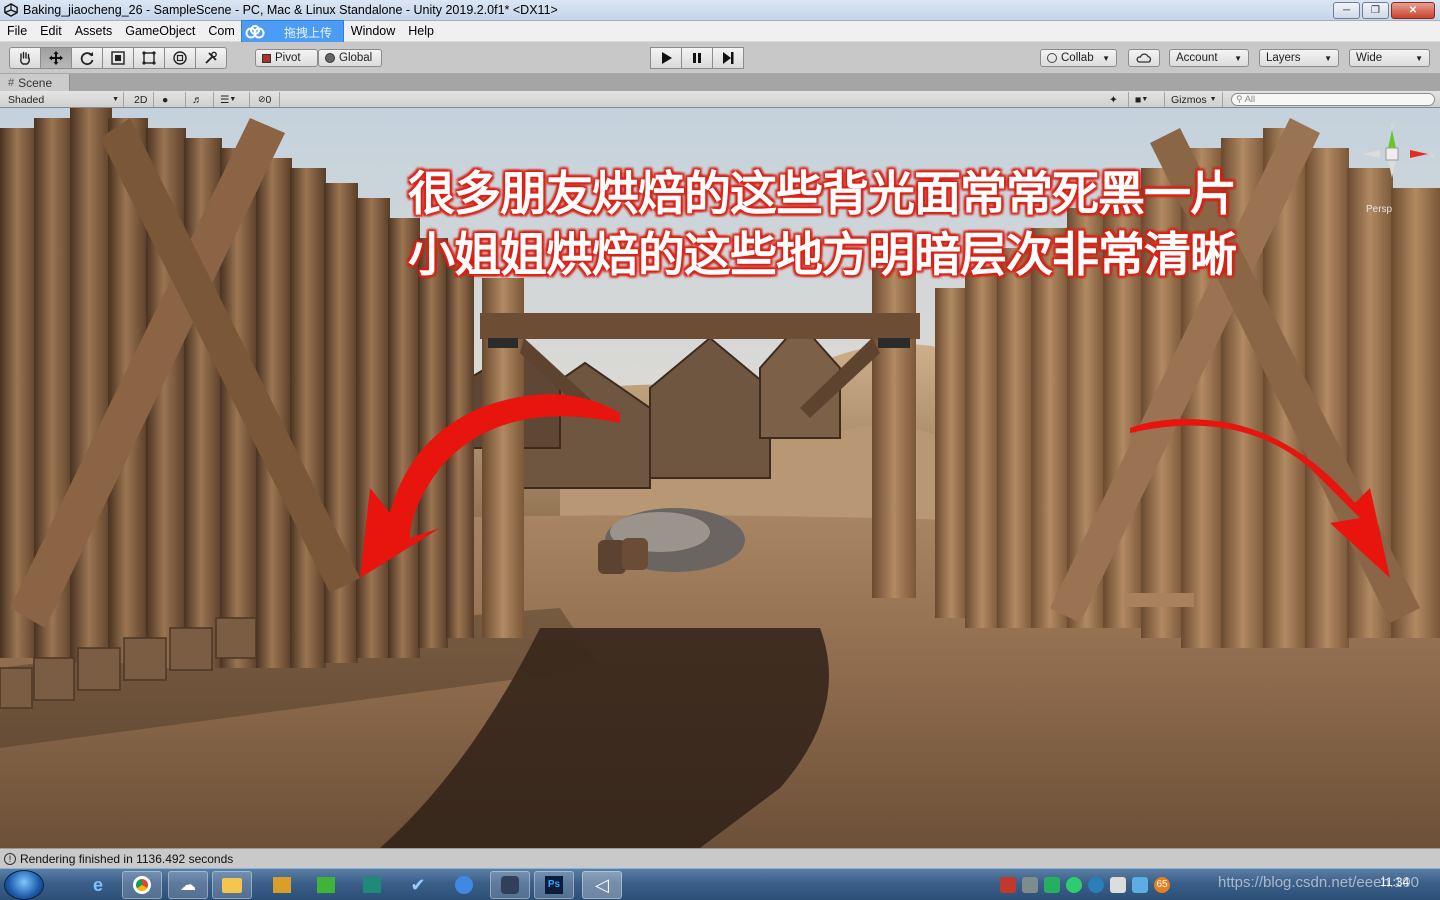  Describe the element at coordinates (1250, 99) in the screenshot. I see `search-placeholder: All` at that location.